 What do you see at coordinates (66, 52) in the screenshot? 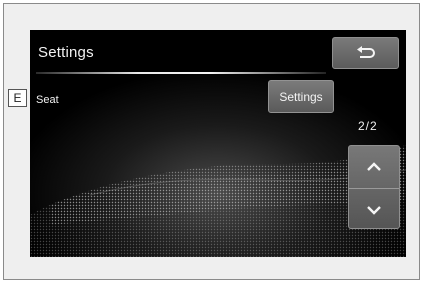
I see `page-title: Settings` at bounding box center [66, 52].